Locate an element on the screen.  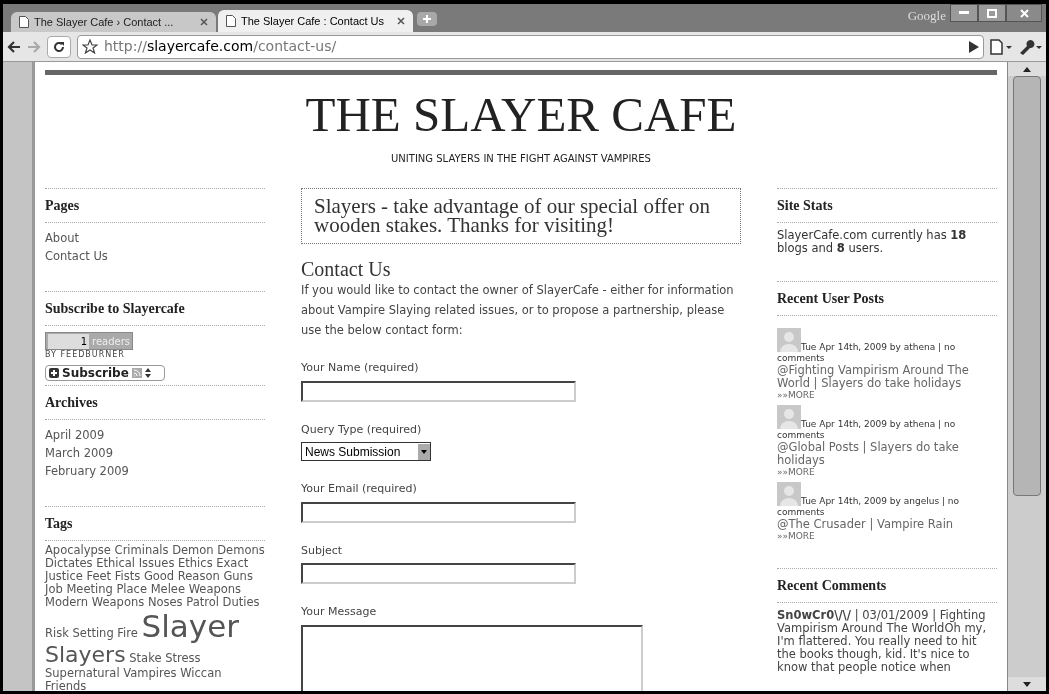
post-links: @Global Posts | Slayers do take holidays is located at coordinates (887, 454).